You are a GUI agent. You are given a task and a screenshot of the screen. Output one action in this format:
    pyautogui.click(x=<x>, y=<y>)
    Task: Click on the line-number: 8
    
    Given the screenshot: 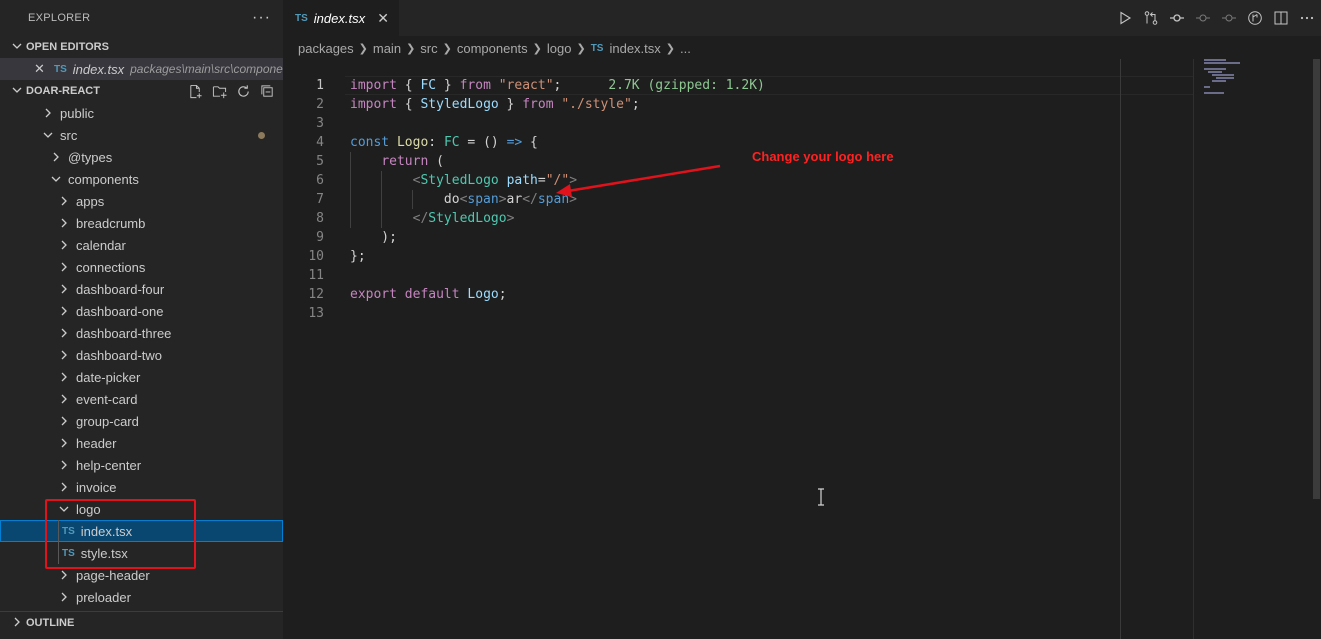 What is the action you would take?
    pyautogui.click(x=320, y=218)
    